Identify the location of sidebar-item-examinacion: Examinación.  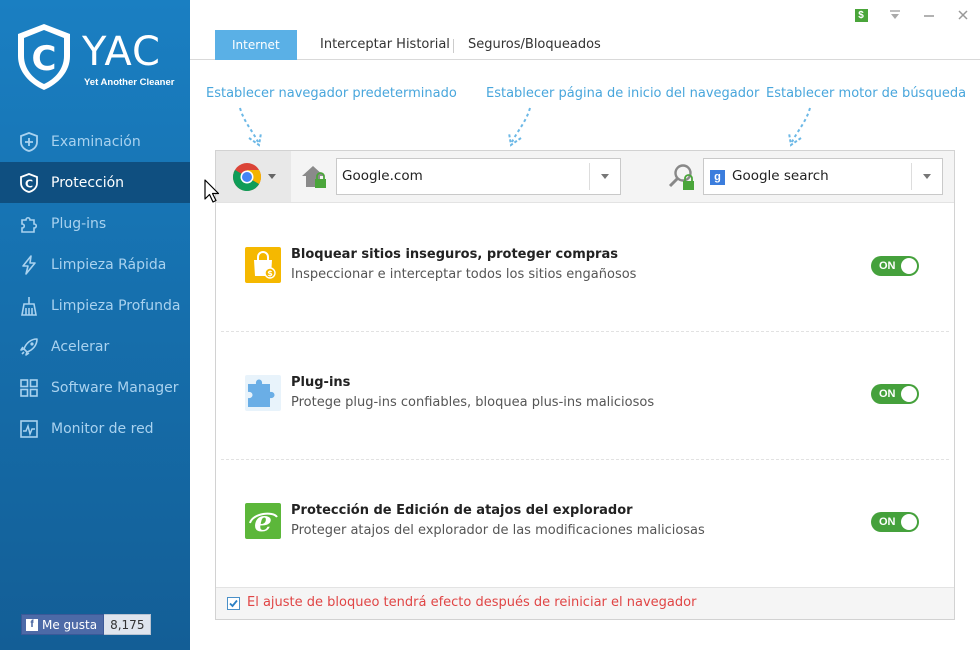
(95, 141).